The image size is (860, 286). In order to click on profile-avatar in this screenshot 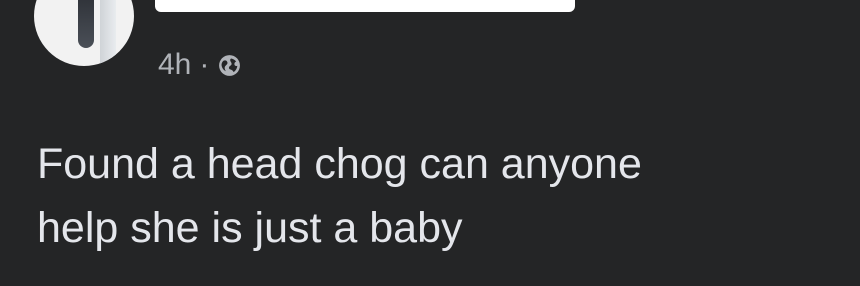, I will do `click(84, 33)`.